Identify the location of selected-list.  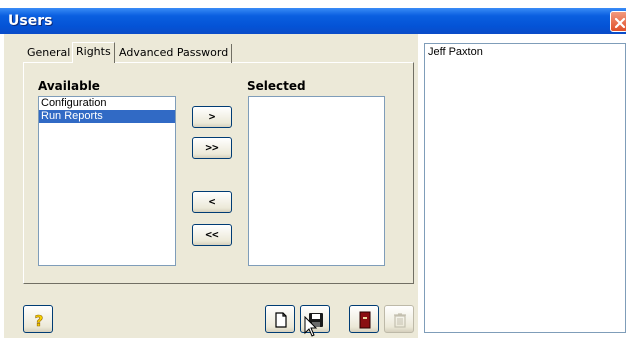
(316, 181).